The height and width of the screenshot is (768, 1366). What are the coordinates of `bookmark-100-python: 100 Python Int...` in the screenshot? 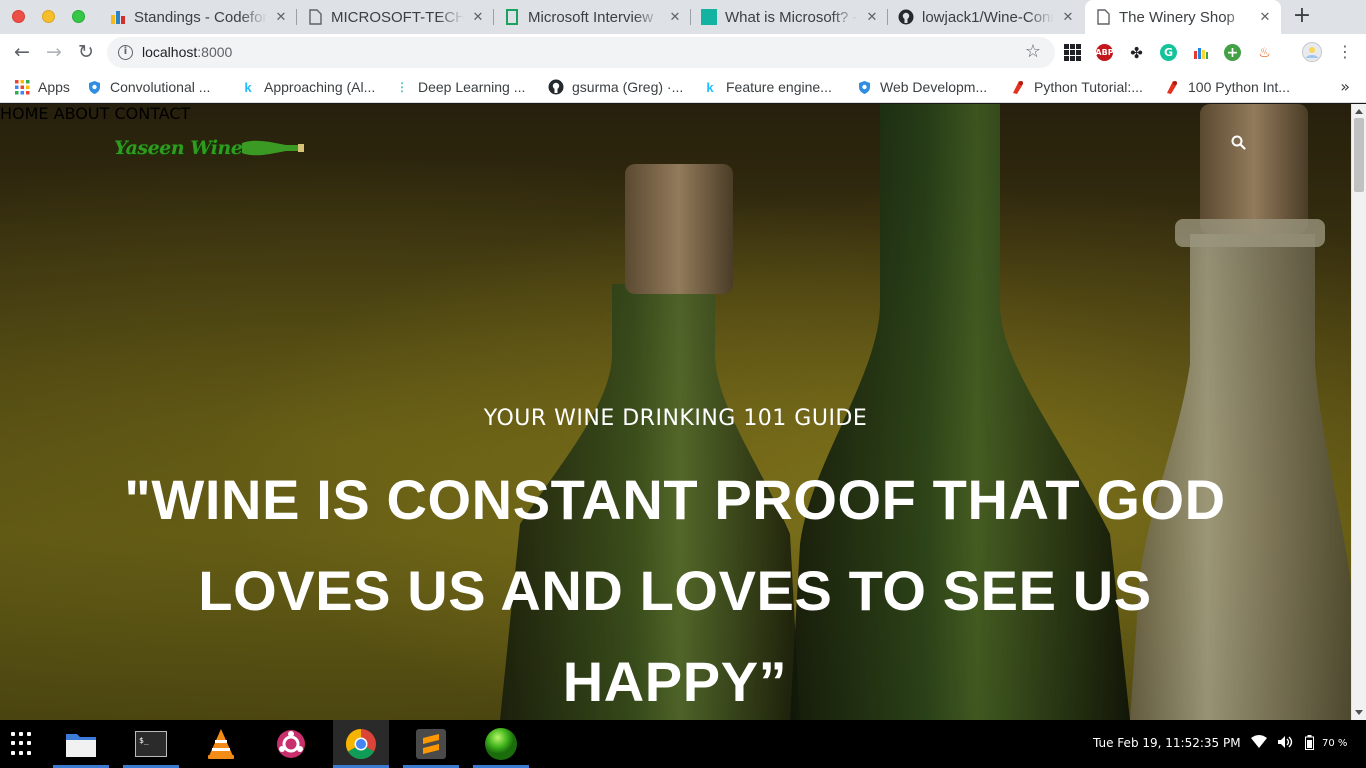 It's located at (1227, 87).